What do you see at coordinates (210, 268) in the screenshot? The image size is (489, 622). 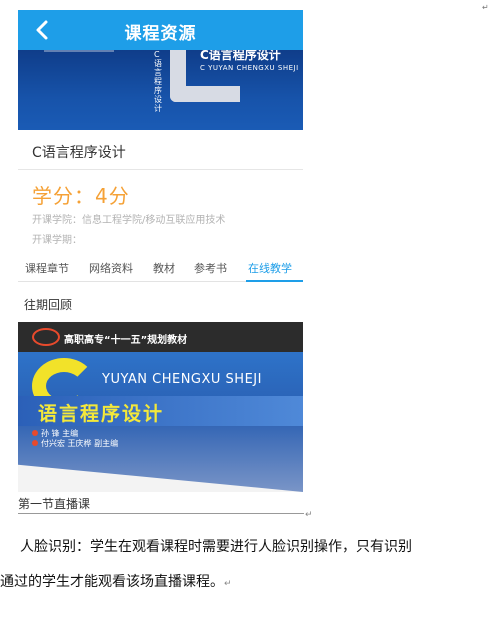 I see `tab-reference-books: 参考书` at bounding box center [210, 268].